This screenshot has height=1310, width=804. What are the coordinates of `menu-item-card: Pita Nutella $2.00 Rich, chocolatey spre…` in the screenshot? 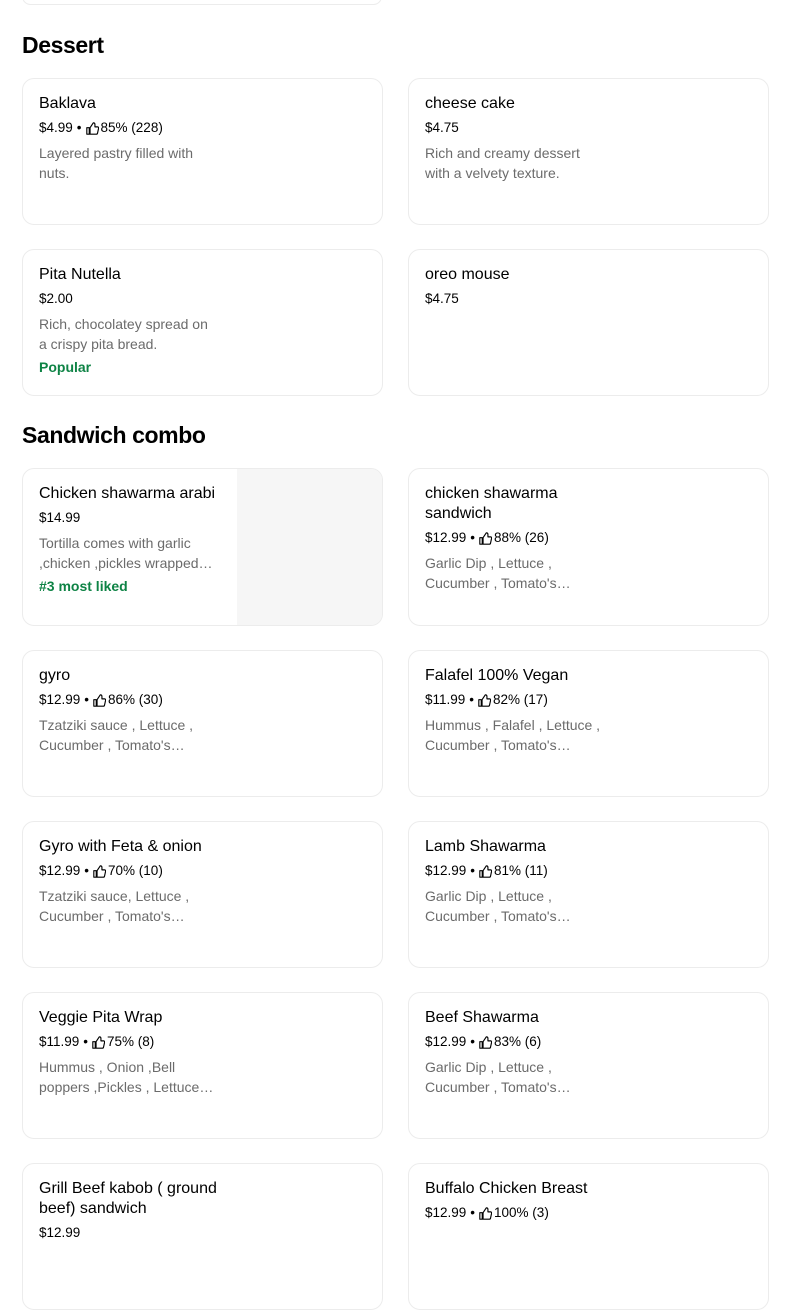 It's located at (202, 322).